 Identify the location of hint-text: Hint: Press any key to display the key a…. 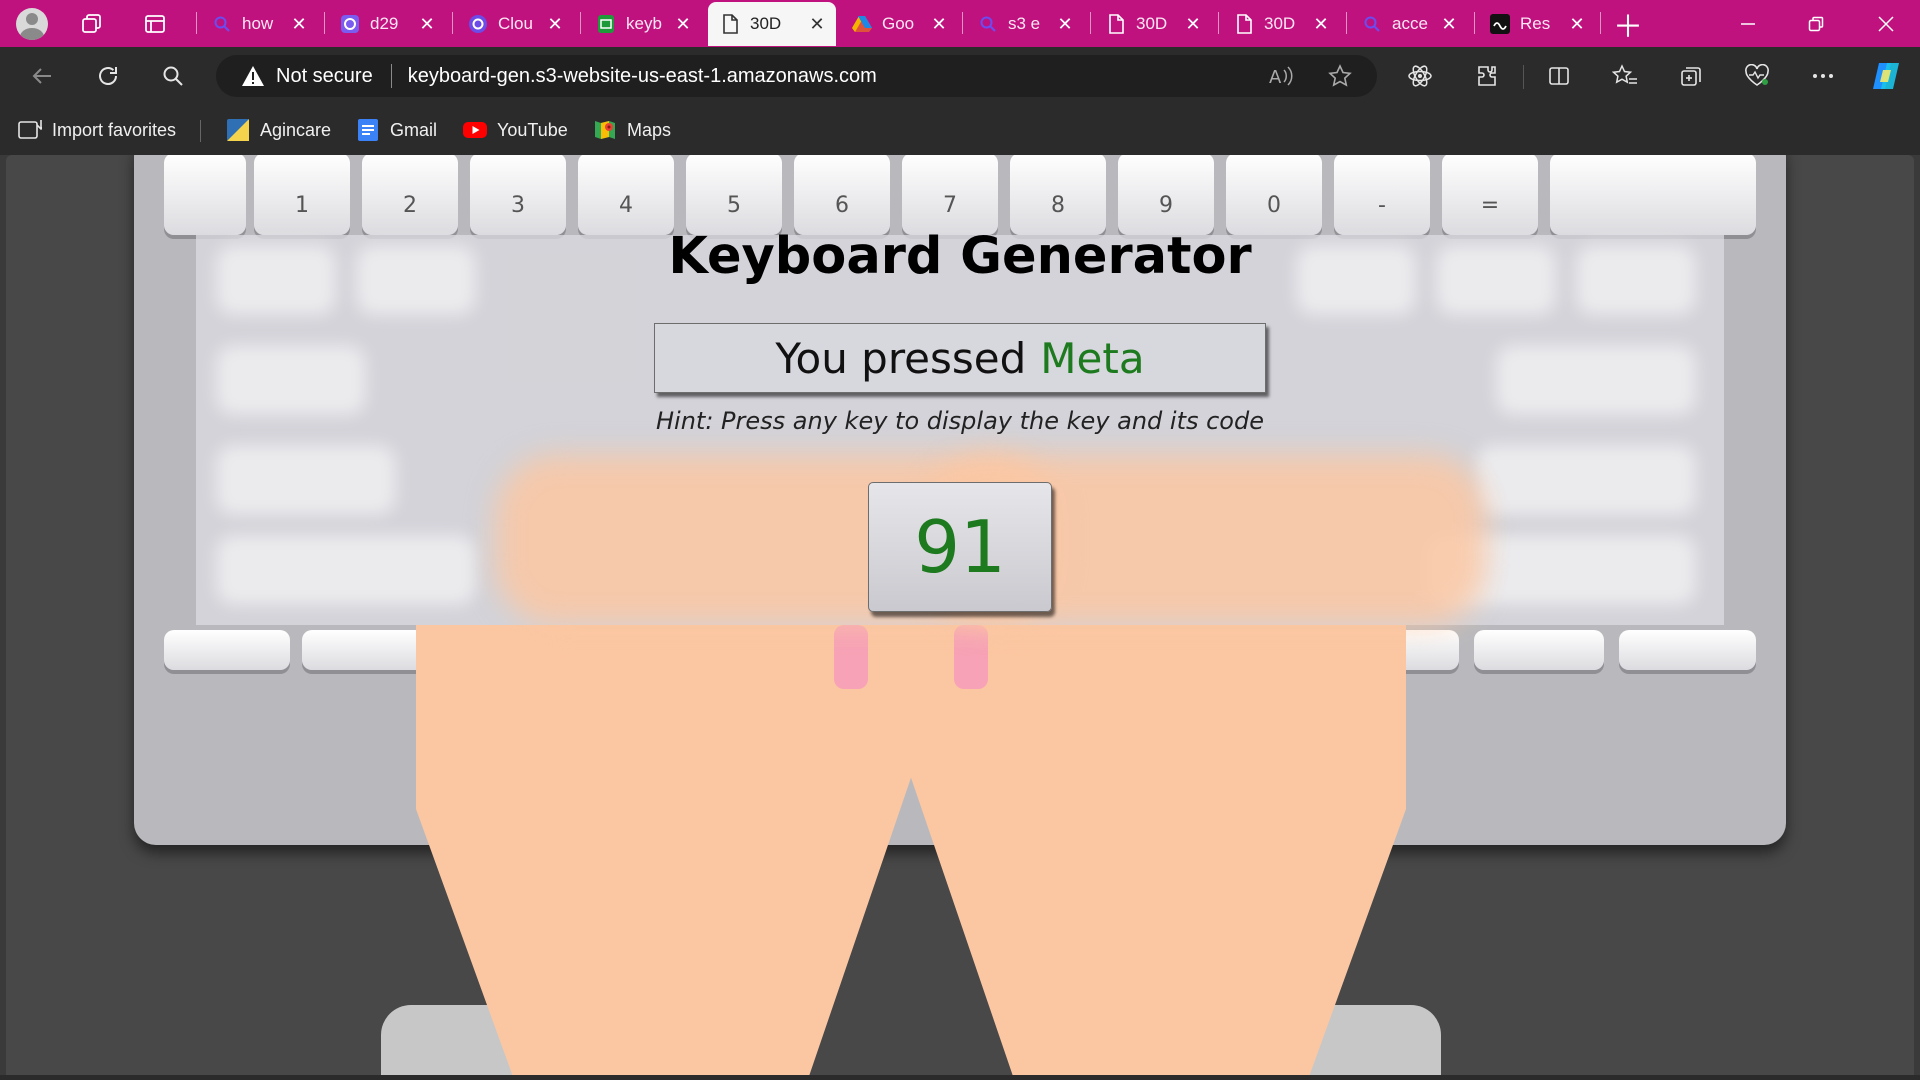
(960, 421).